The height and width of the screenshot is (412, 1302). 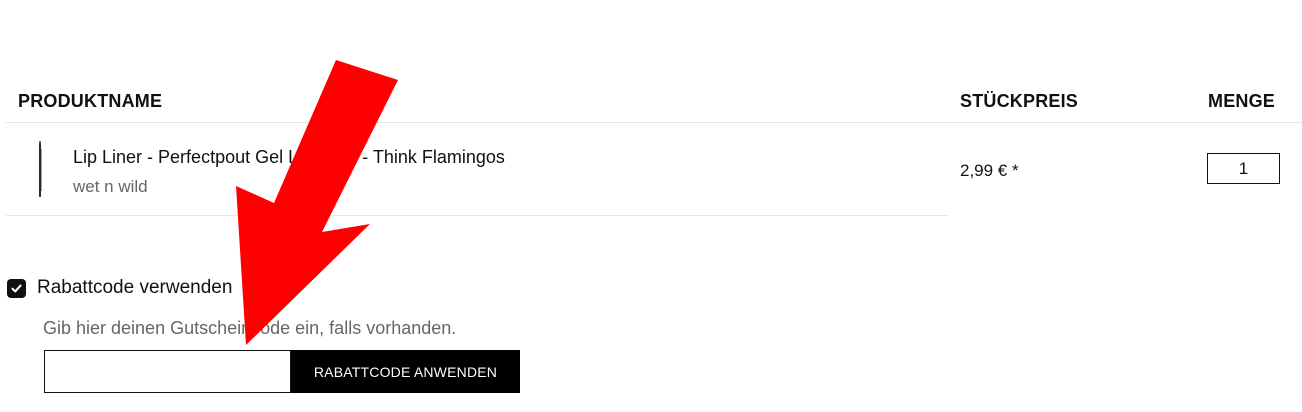 What do you see at coordinates (1125, 169) in the screenshot?
I see `cart-item-price-qty: 2,99 € *` at bounding box center [1125, 169].